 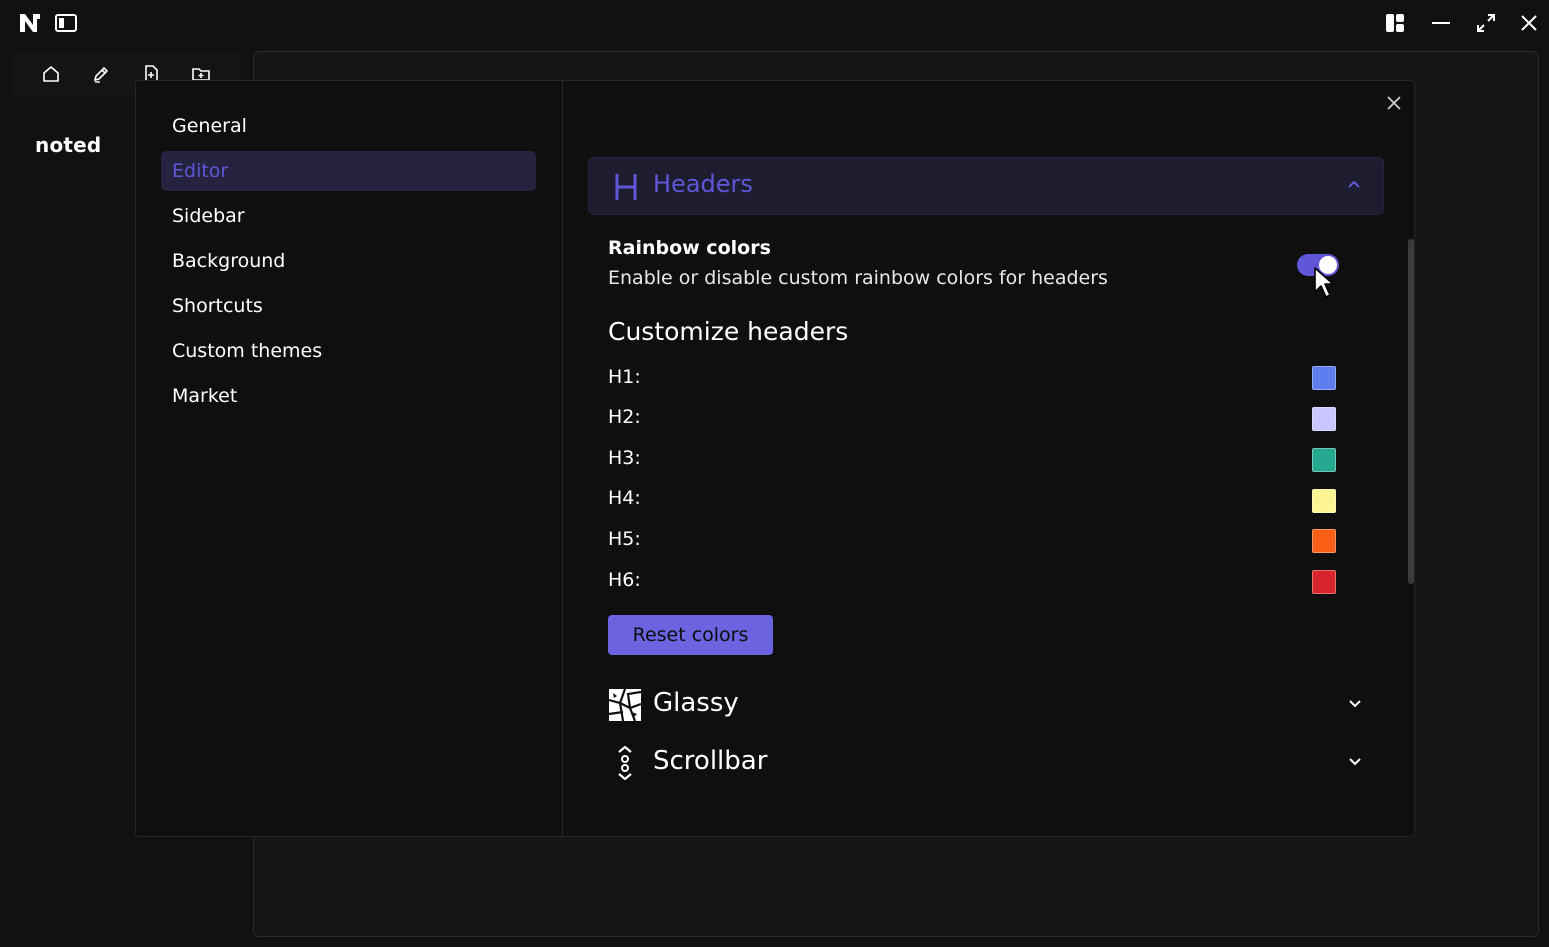 I want to click on nav-editor: Editor, so click(x=348, y=171).